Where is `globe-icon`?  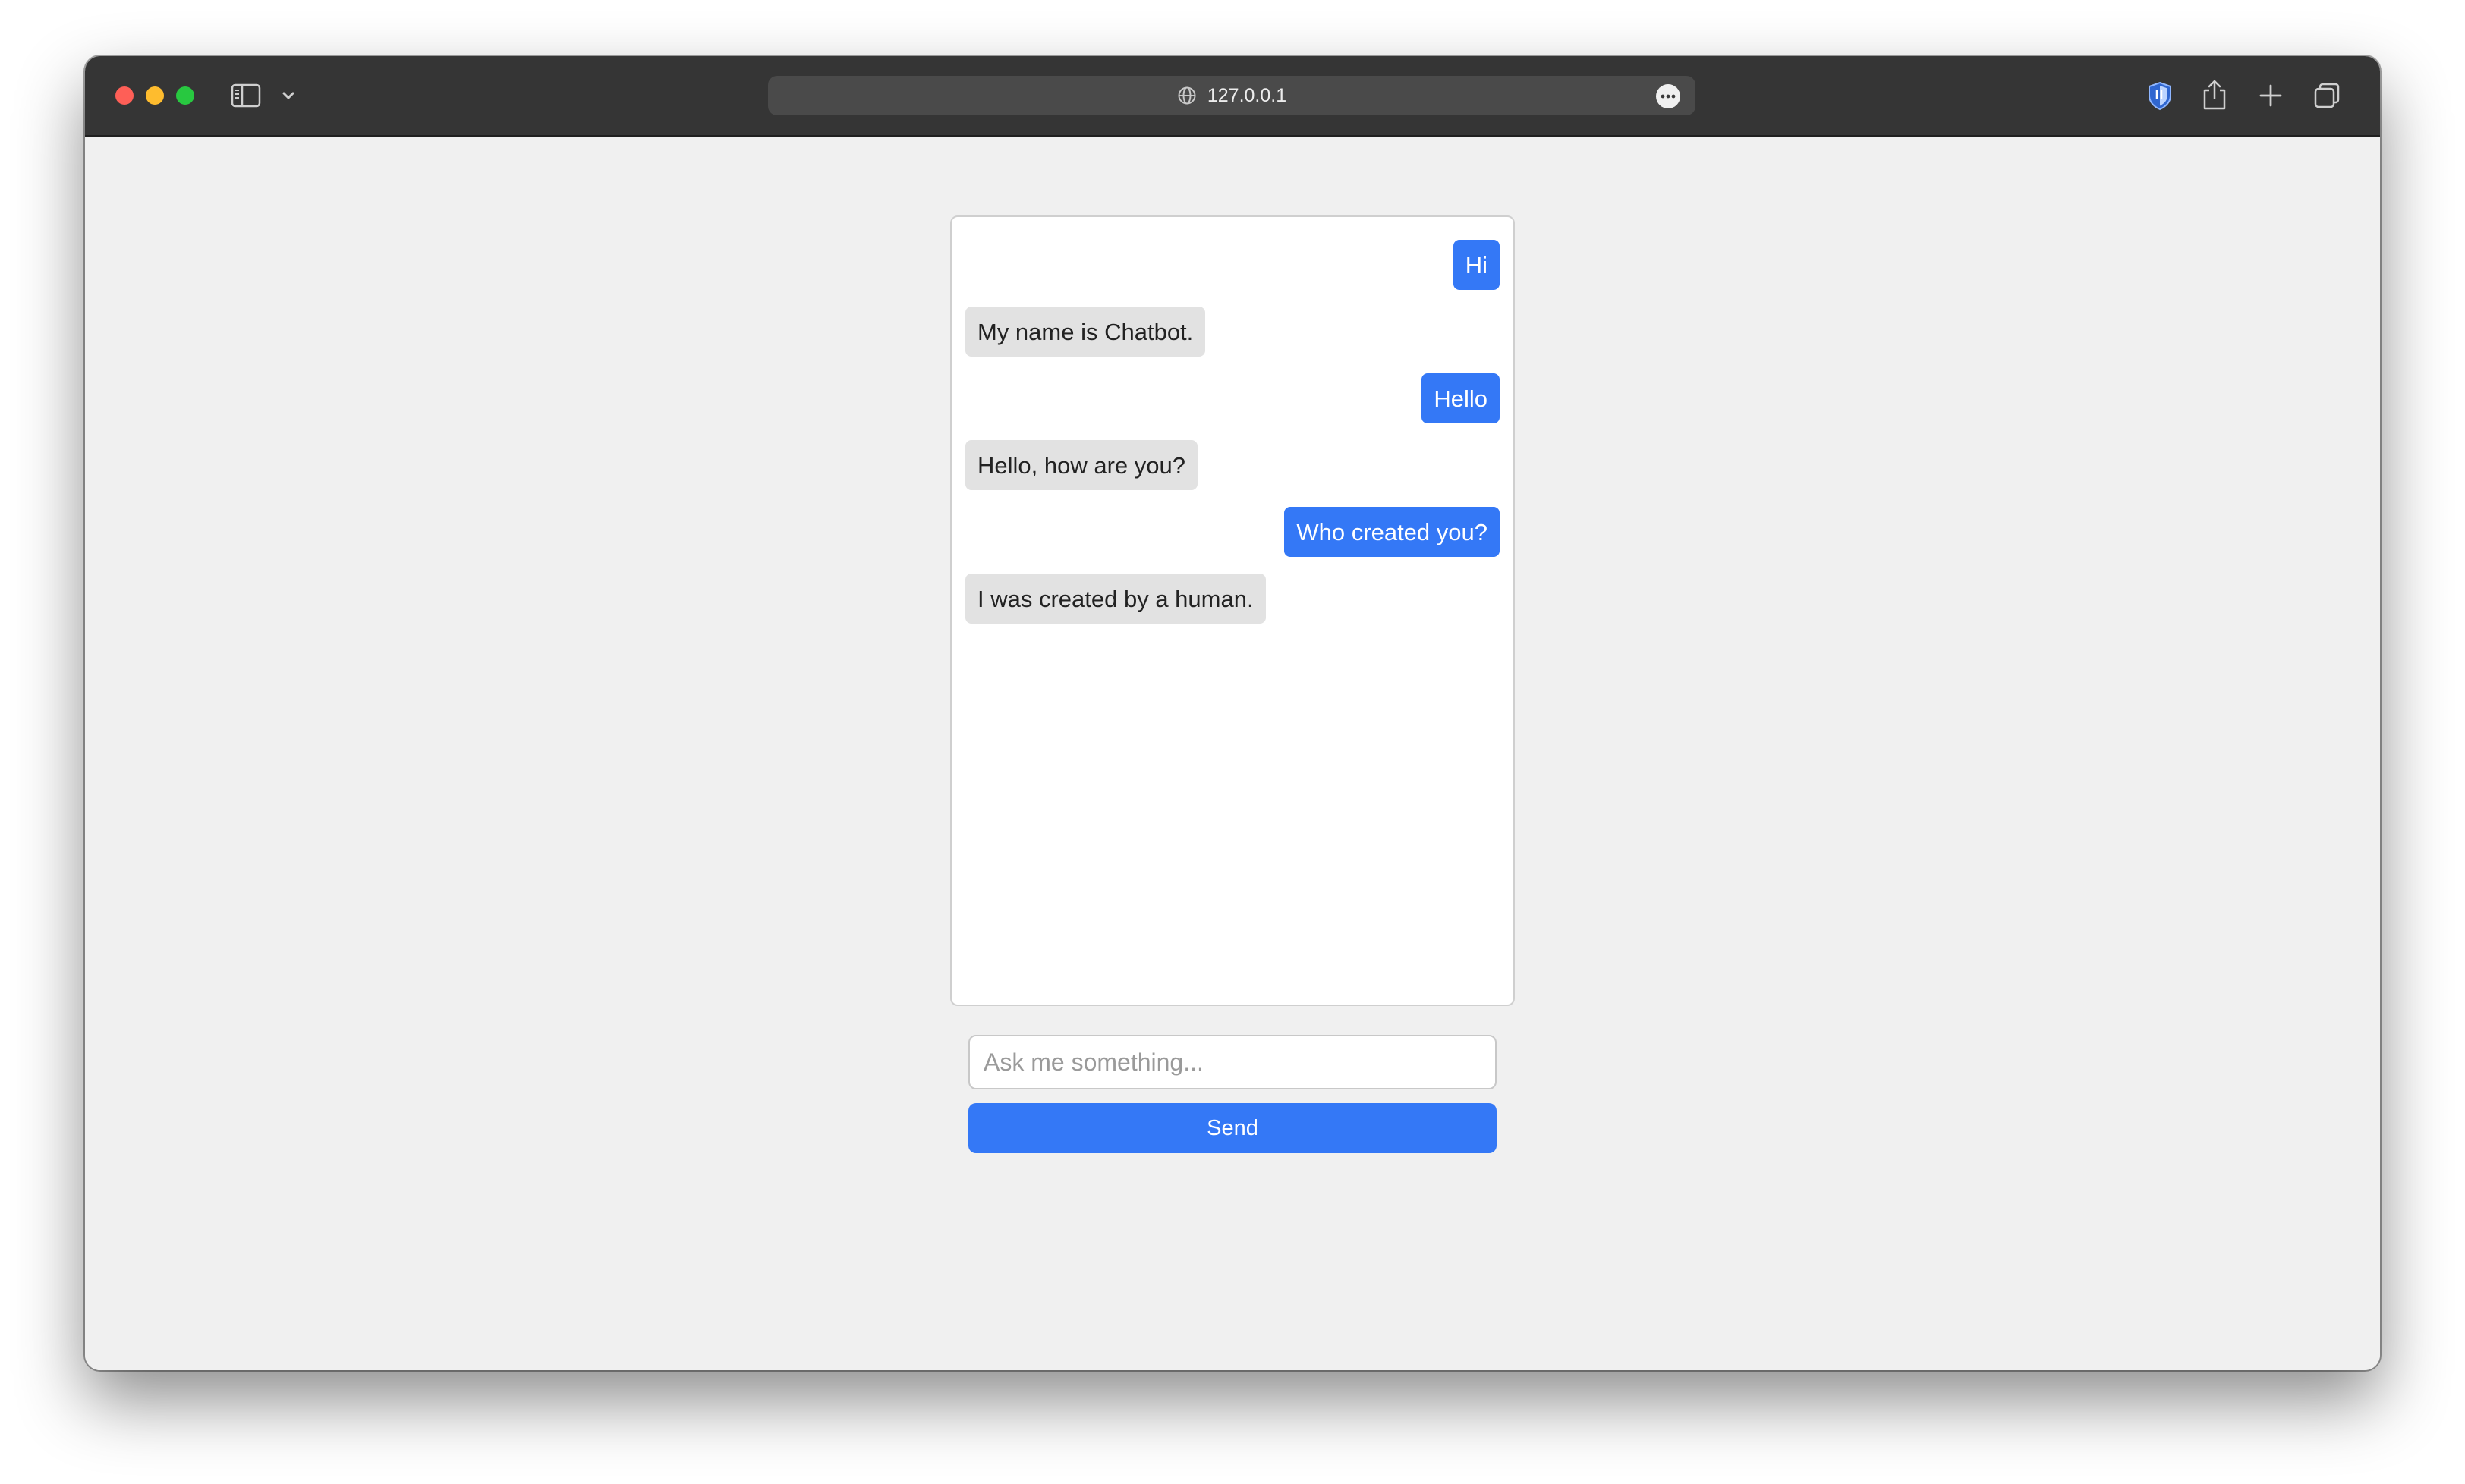 globe-icon is located at coordinates (1187, 95).